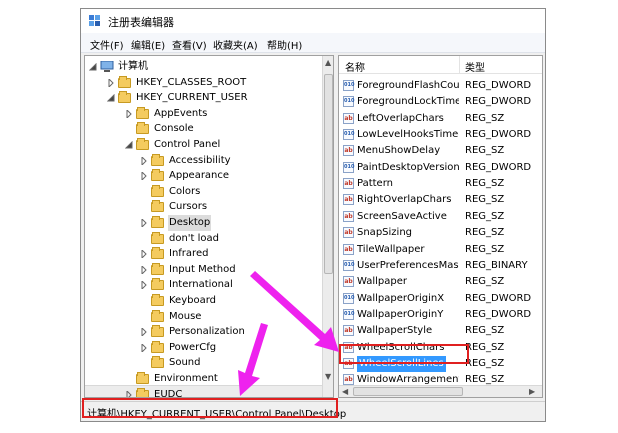 The width and height of the screenshot is (618, 433). I want to click on annotation-arrows, so click(288, 333).